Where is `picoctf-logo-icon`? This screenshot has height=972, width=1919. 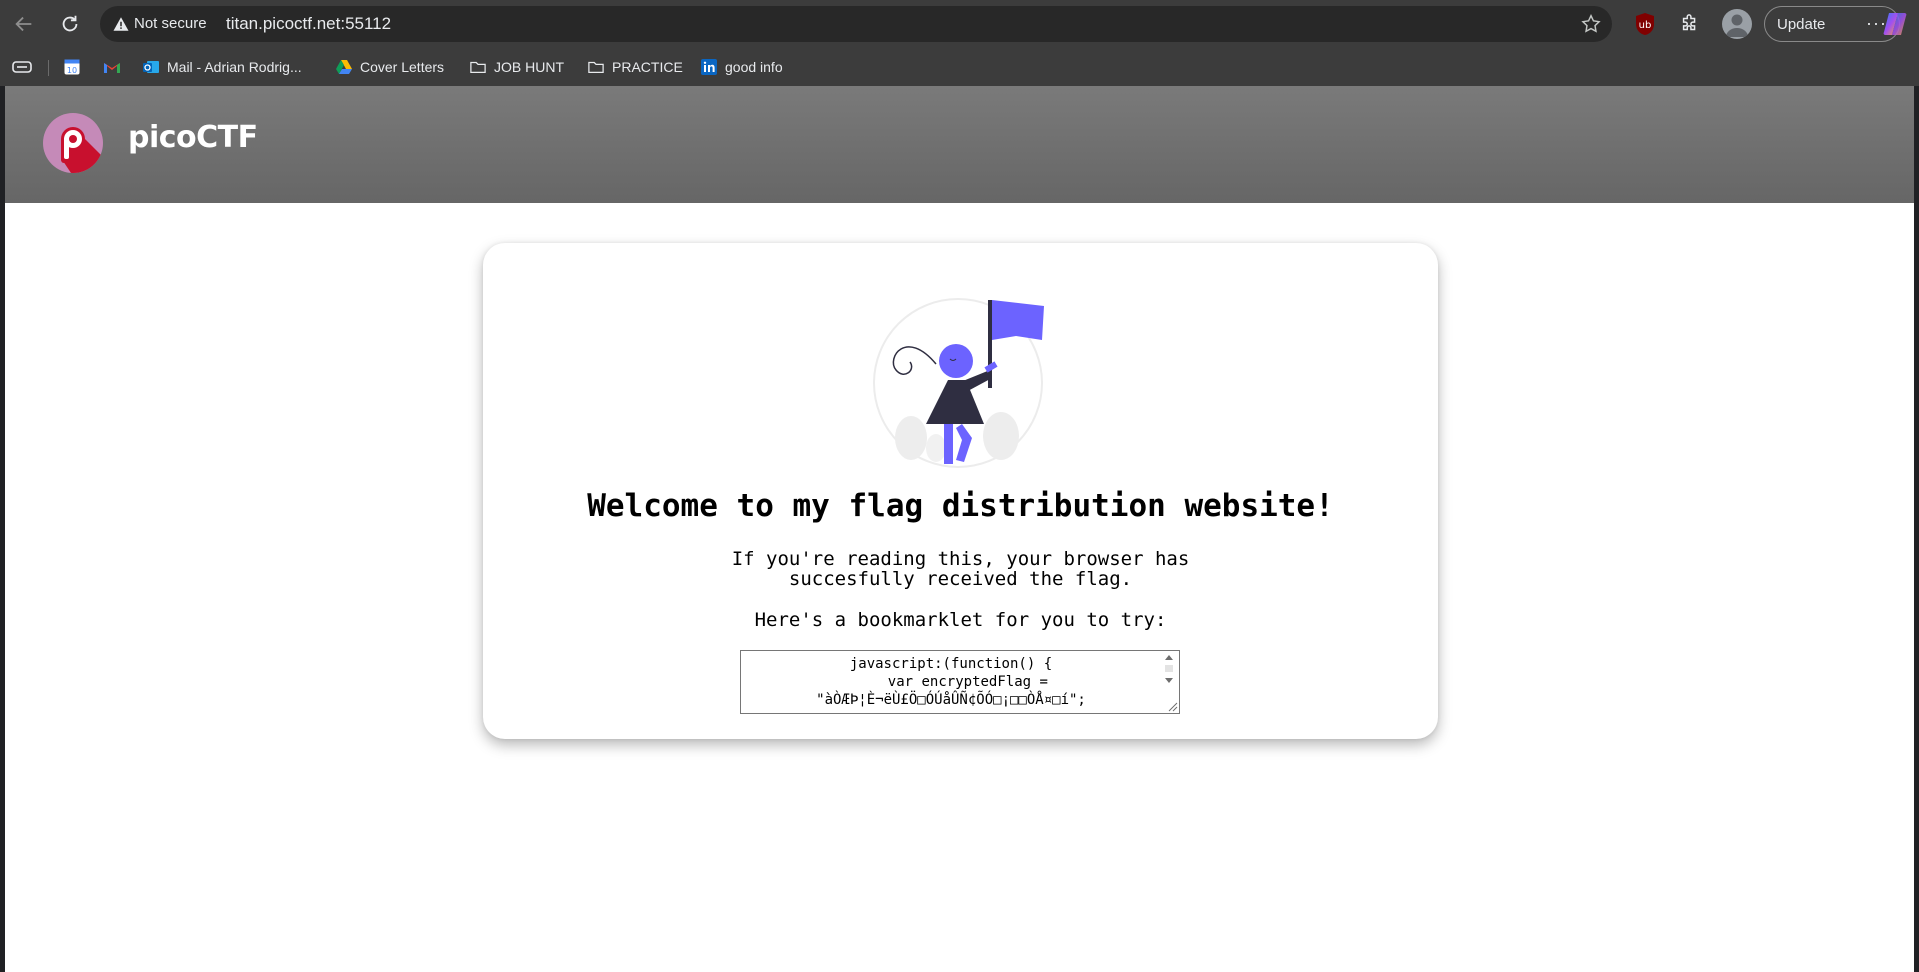
picoctf-logo-icon is located at coordinates (73, 143).